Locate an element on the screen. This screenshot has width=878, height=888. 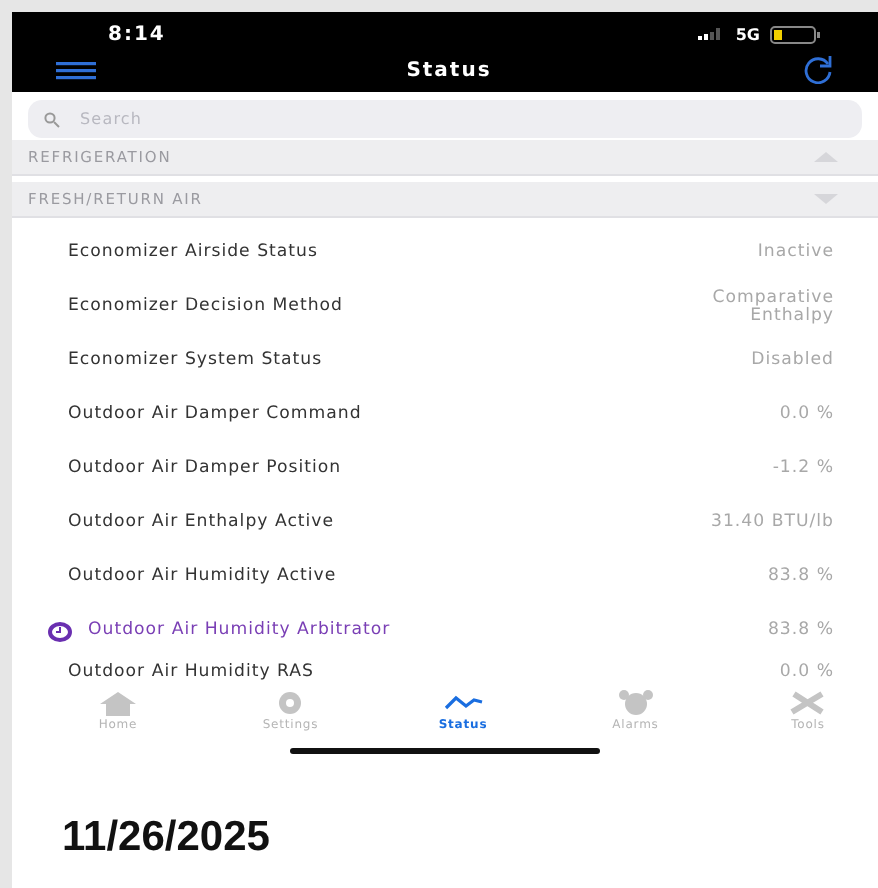
alarm-clock-icon is located at coordinates (635, 703).